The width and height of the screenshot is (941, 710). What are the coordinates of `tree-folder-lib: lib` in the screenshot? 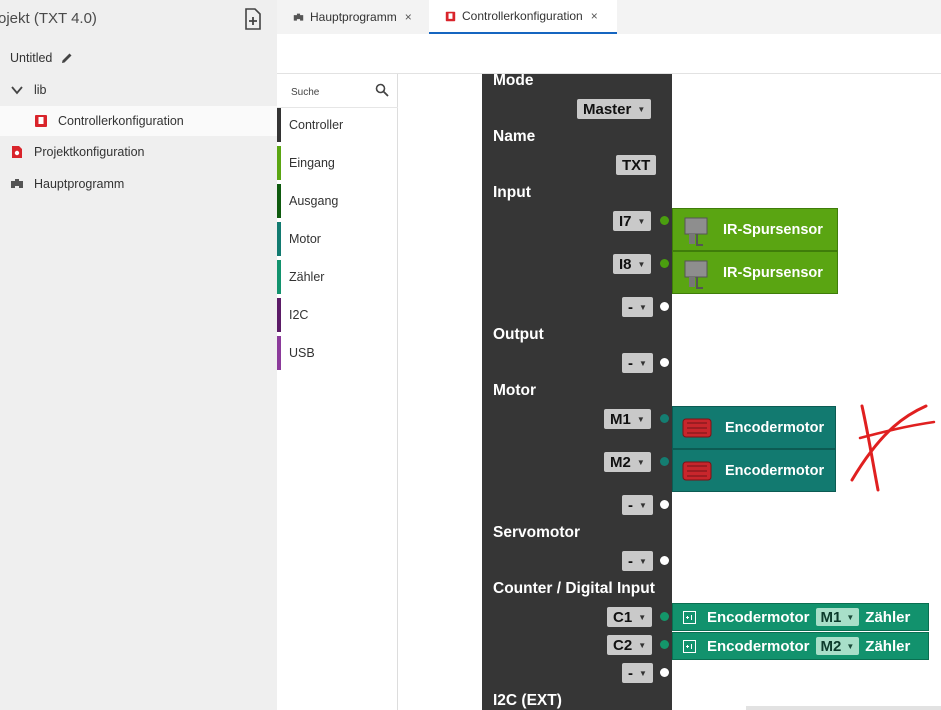 It's located at (138, 90).